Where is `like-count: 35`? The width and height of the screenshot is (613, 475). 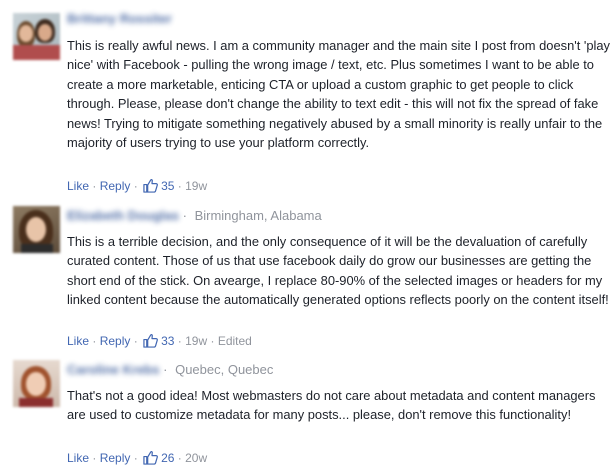
like-count: 35 is located at coordinates (167, 186).